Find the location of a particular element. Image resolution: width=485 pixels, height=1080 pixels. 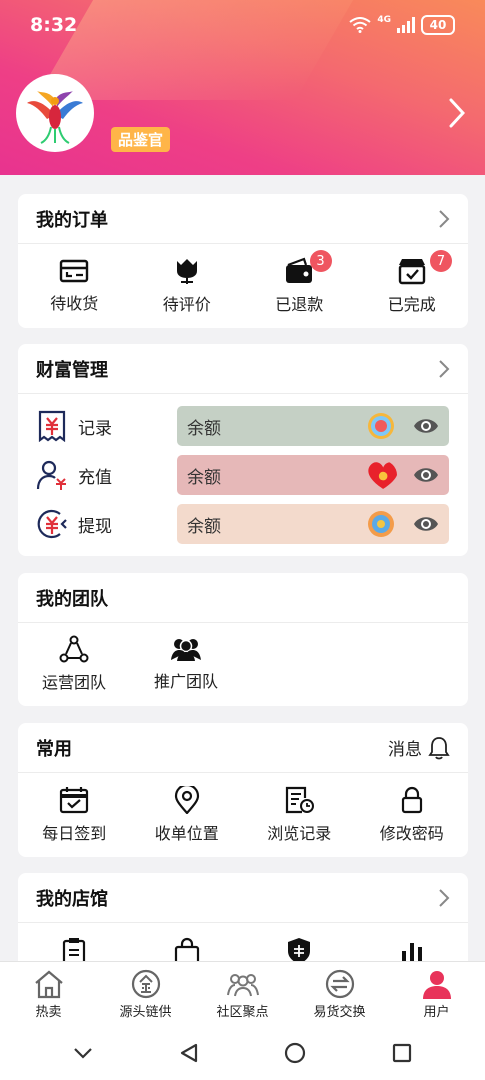

status-time: 8:32 is located at coordinates (54, 25).